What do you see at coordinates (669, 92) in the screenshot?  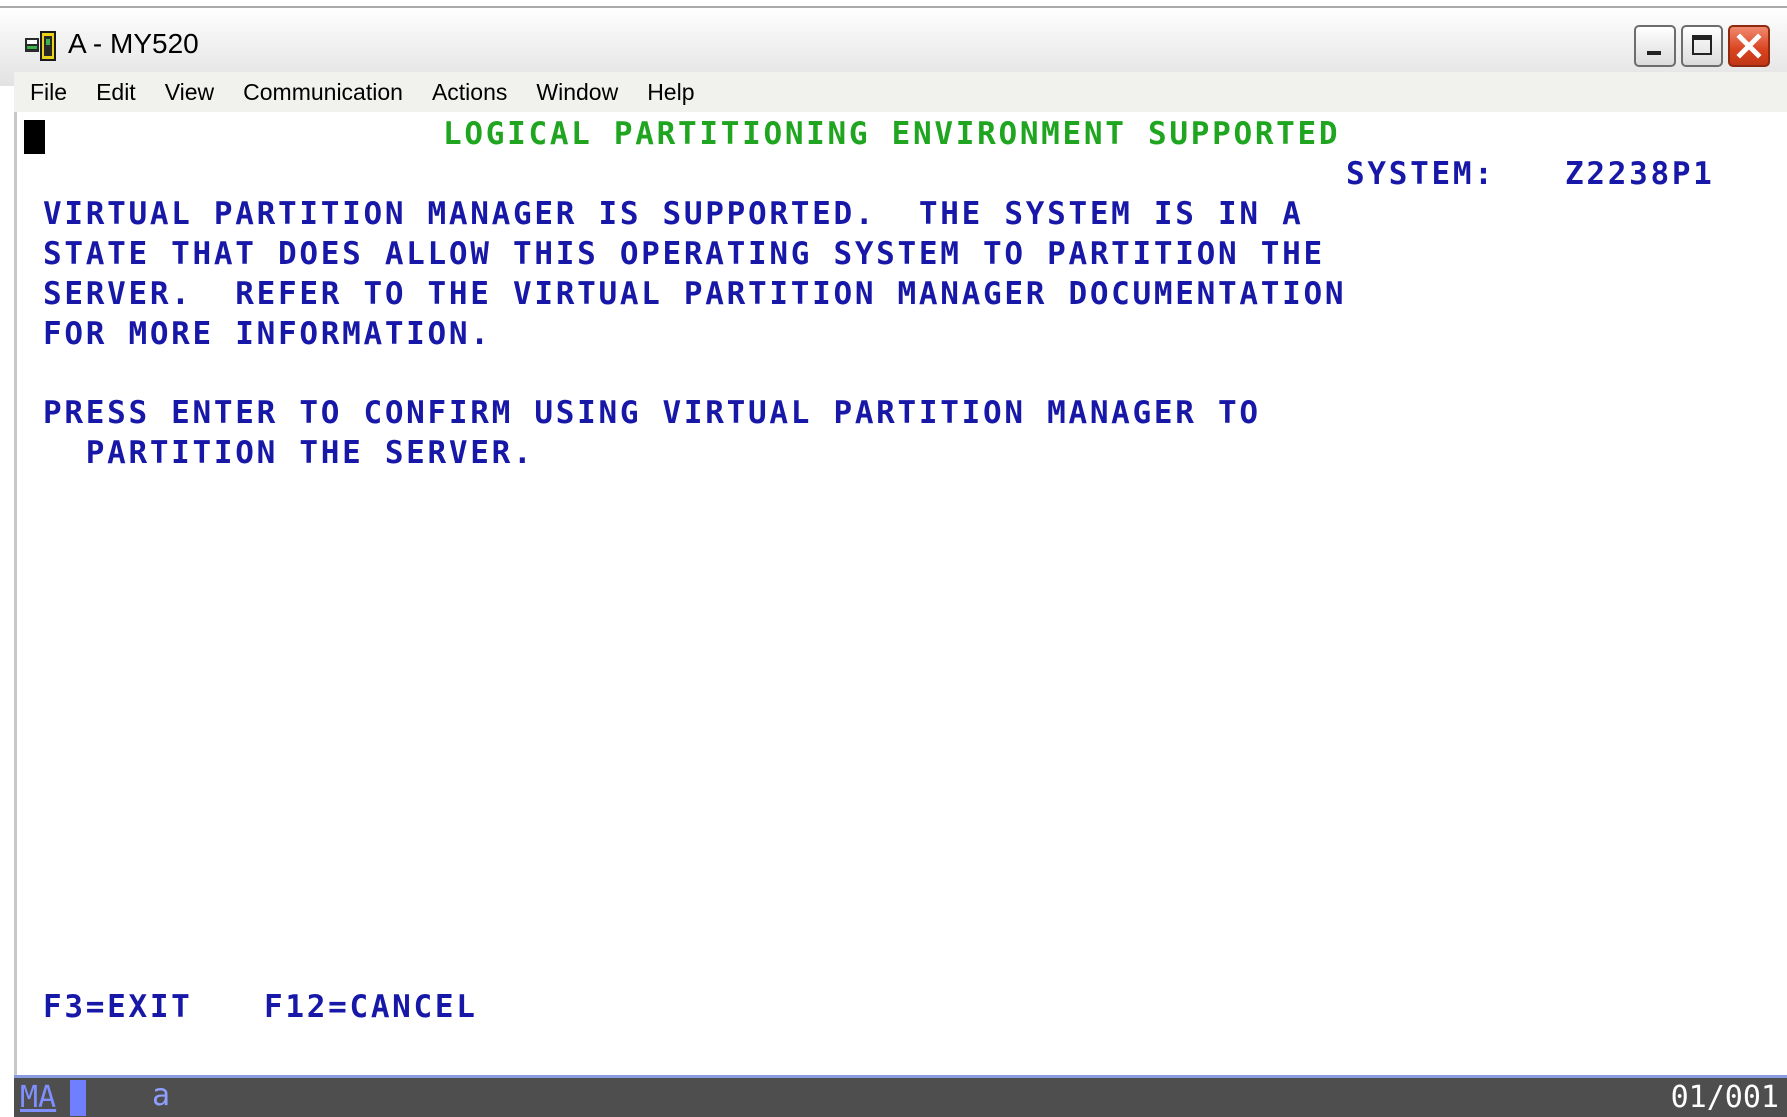 I see `menu-help: Help` at bounding box center [669, 92].